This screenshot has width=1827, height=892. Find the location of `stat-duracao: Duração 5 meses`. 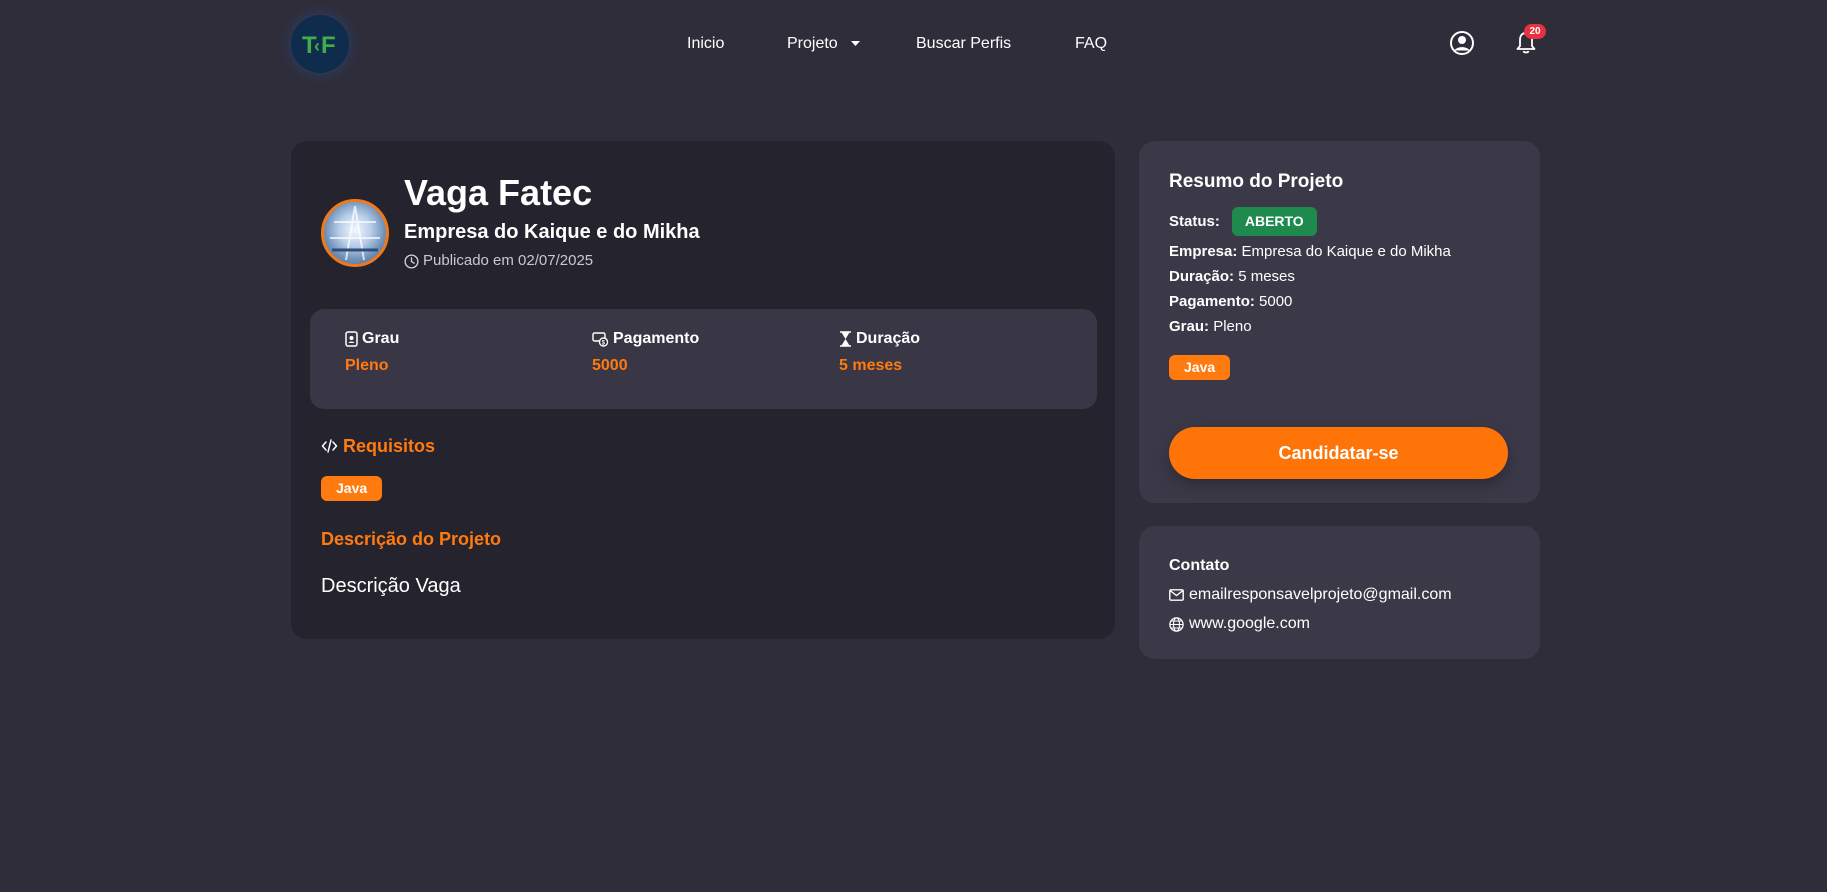

stat-duracao: Duração 5 meses is located at coordinates (879, 352).